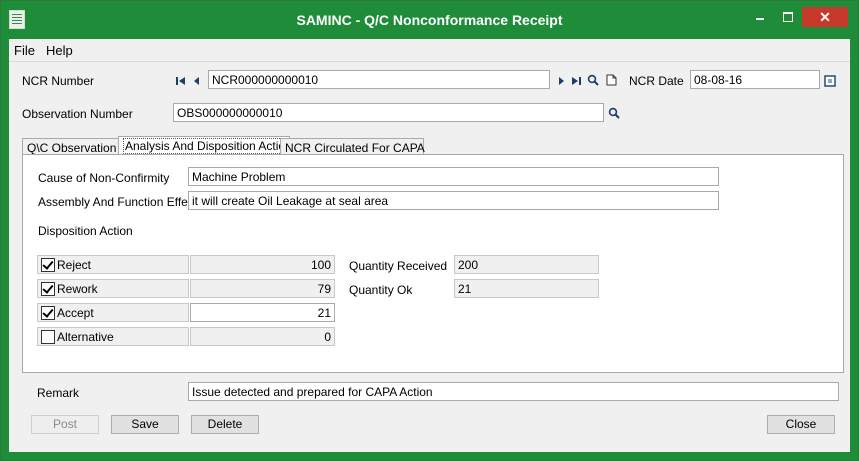  Describe the element at coordinates (58, 81) in the screenshot. I see `ncr-number-label: NCR Number` at that location.